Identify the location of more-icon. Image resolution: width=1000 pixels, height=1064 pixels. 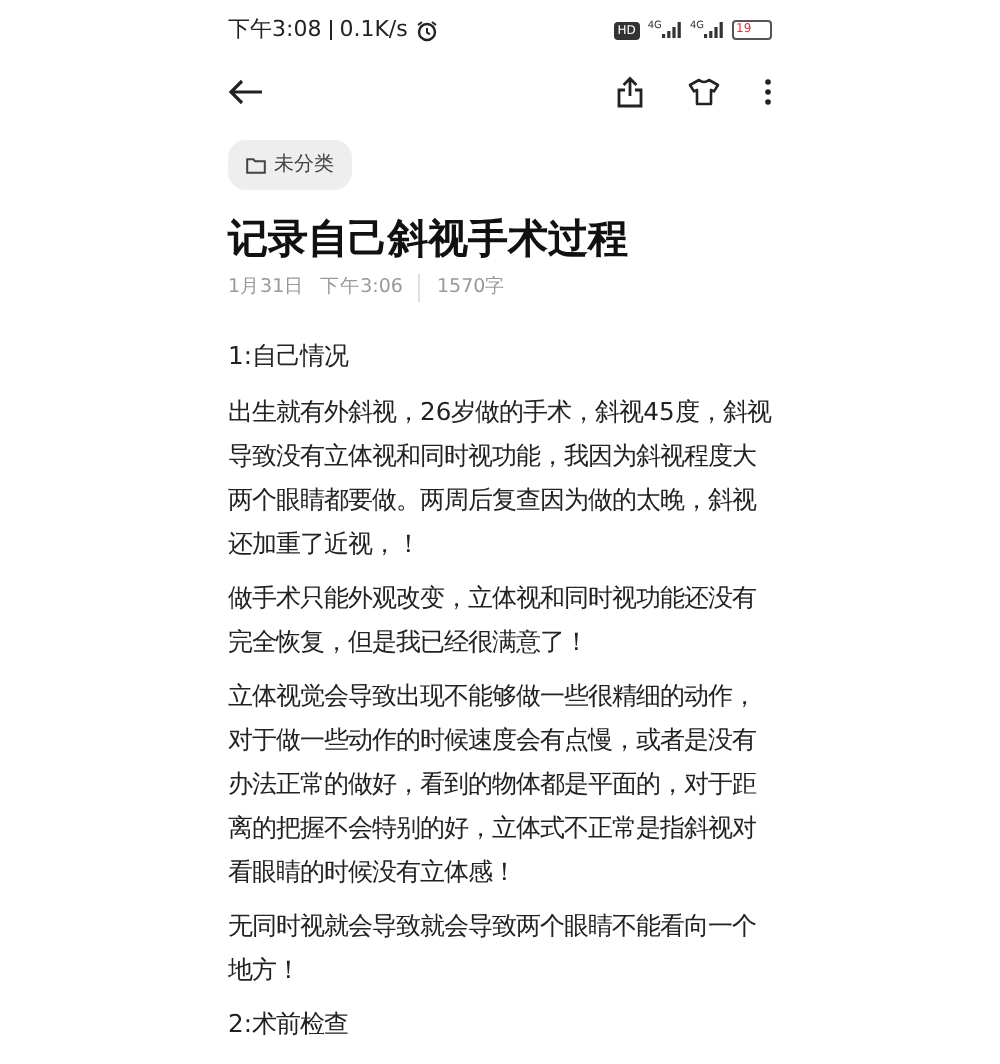
(768, 92).